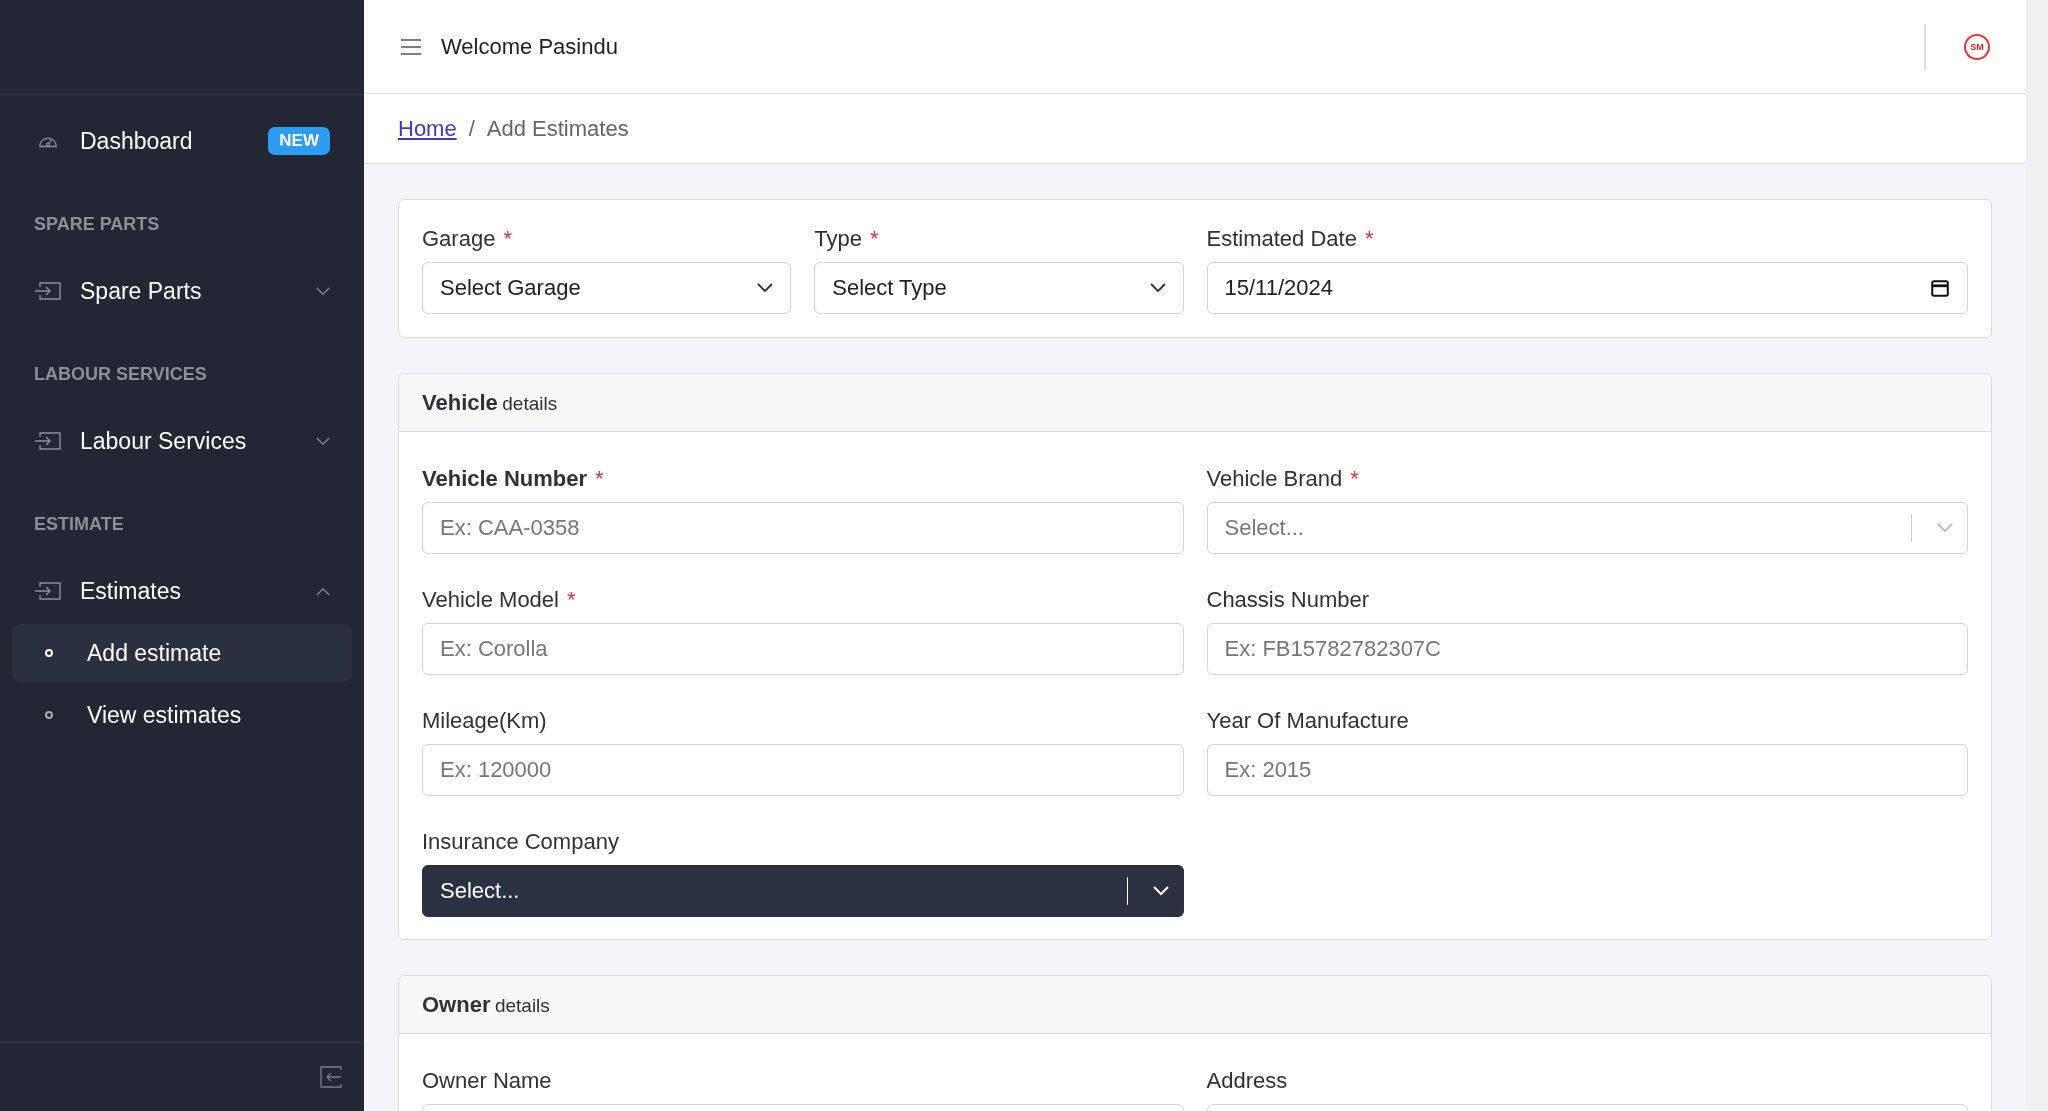 The height and width of the screenshot is (1111, 2048). I want to click on section-title: Vehicle details, so click(490, 402).